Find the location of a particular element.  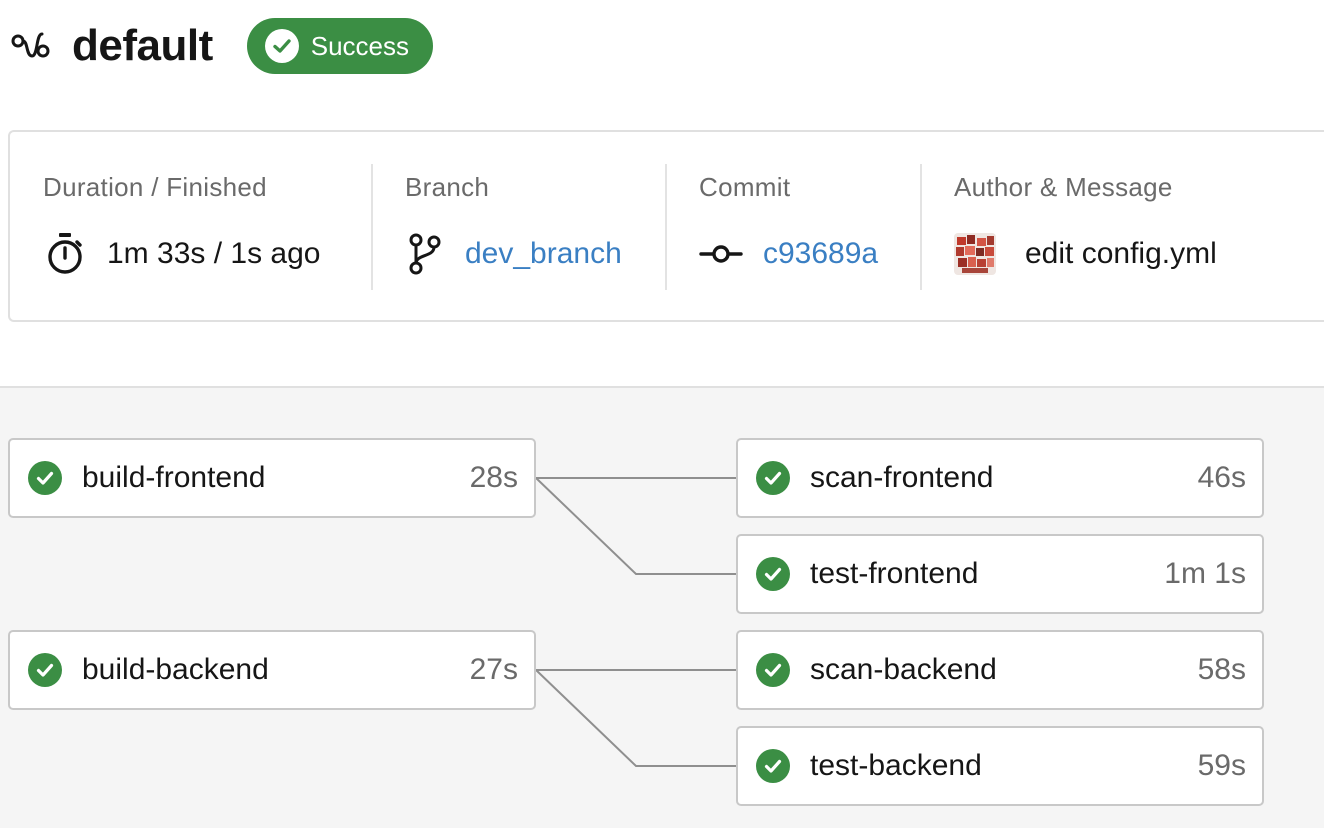

commit-icon is located at coordinates (721, 254).